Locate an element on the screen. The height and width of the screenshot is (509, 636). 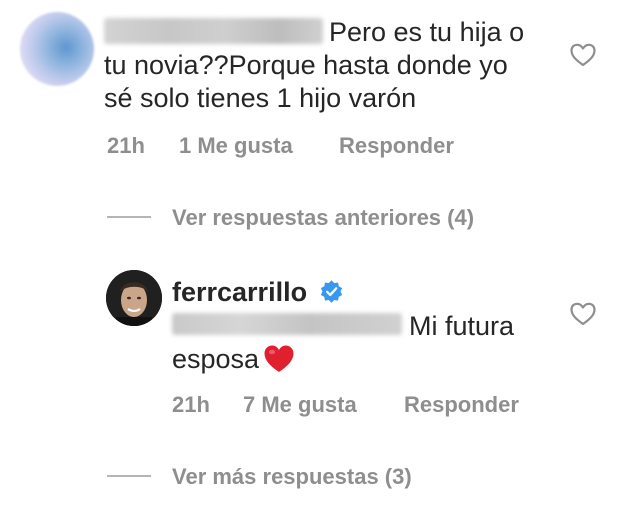
verified-badge-icon is located at coordinates (331, 291).